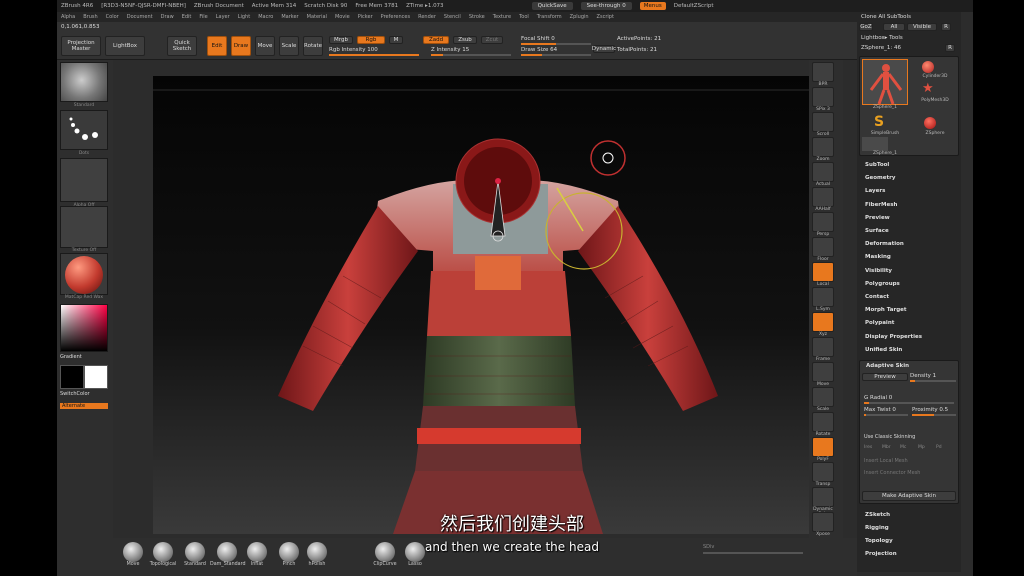 The height and width of the screenshot is (576, 1024). What do you see at coordinates (652, 6) in the screenshot?
I see `menus-toggle: Menus` at bounding box center [652, 6].